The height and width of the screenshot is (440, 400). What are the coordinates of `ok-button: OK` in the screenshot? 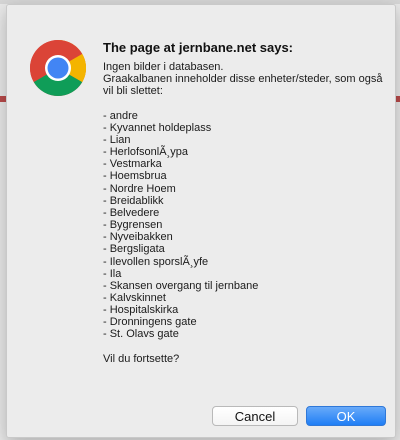 It's located at (346, 416).